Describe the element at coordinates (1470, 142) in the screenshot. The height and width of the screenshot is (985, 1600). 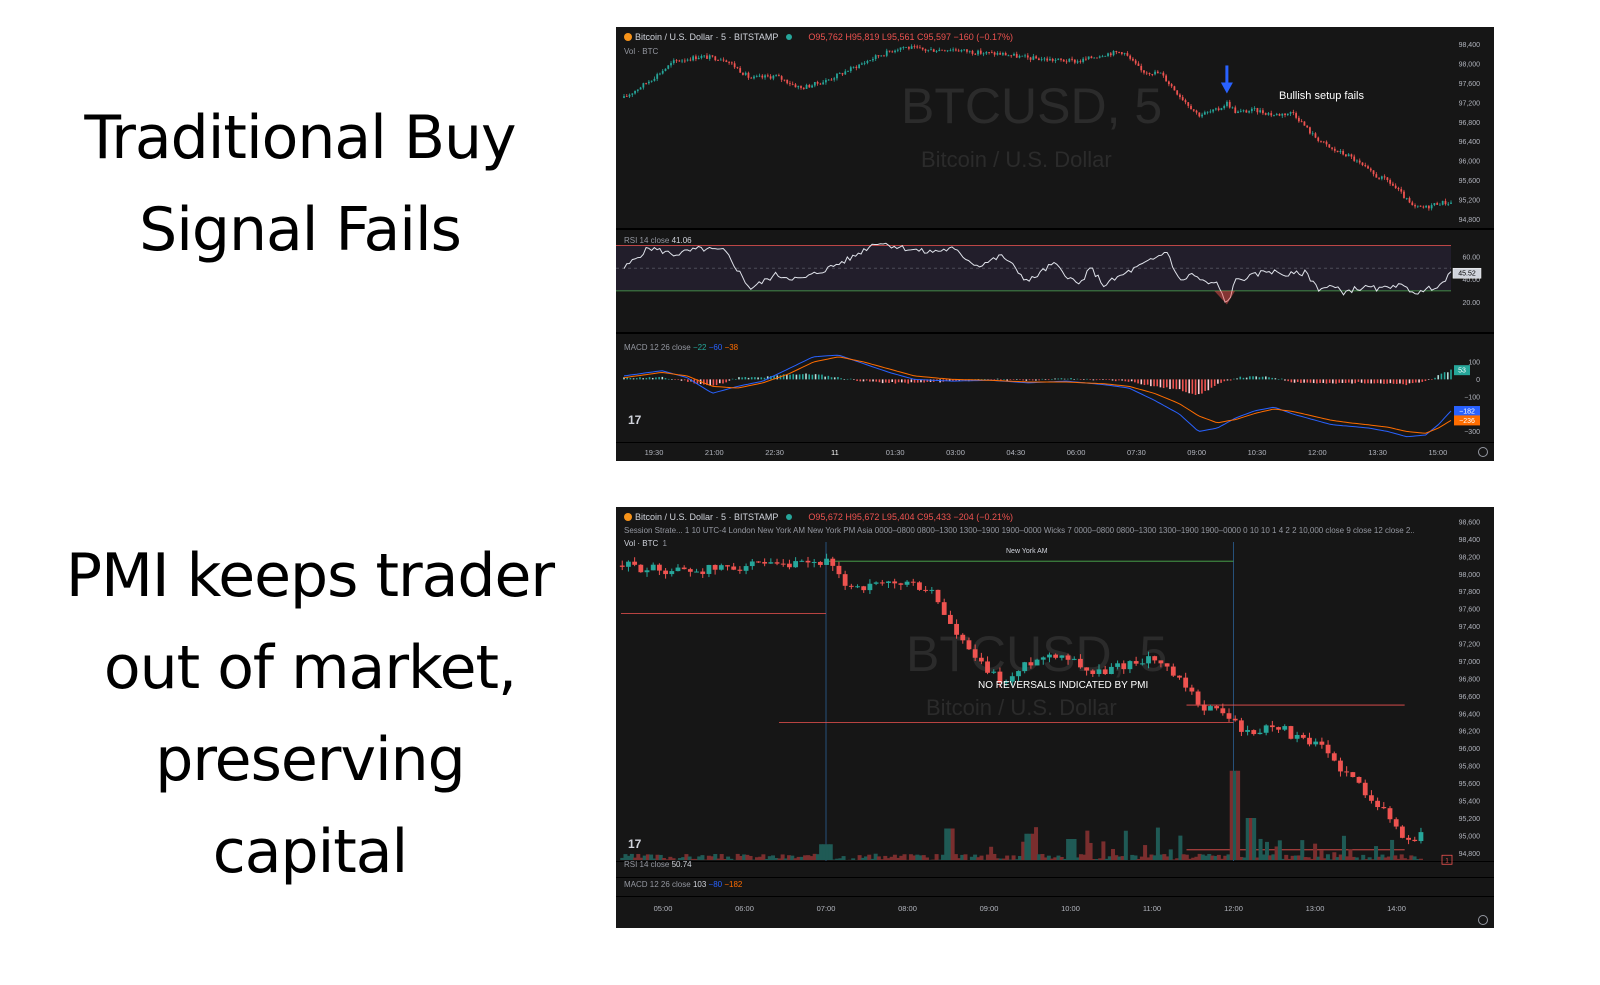
I see `price-tick-label: 96,400` at that location.